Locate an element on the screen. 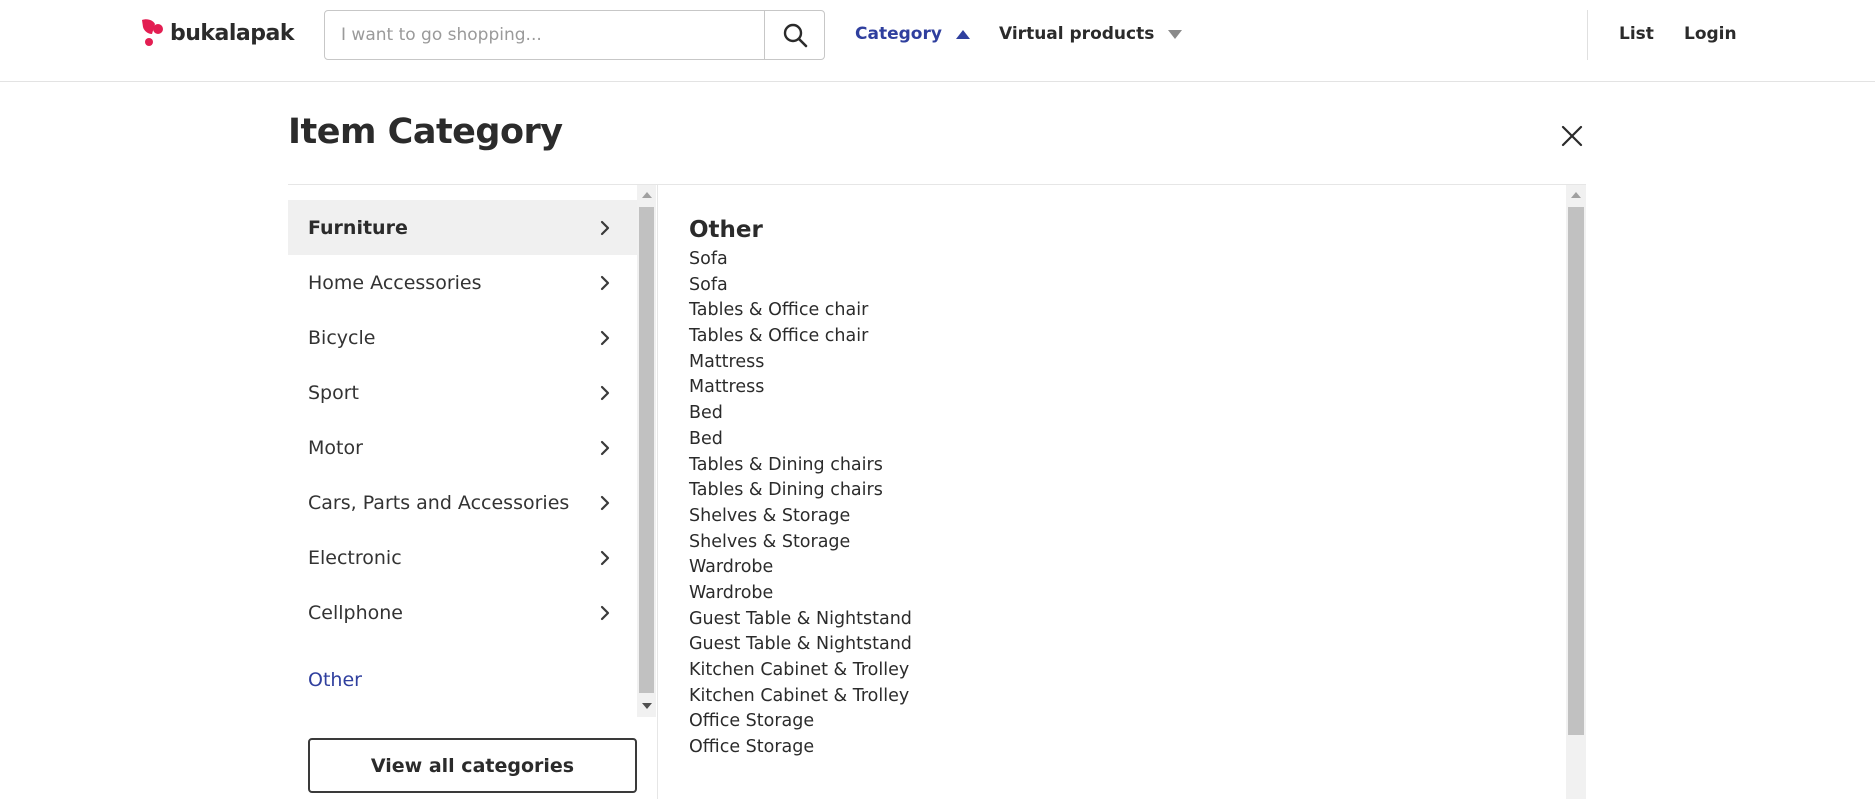 This screenshot has height=799, width=1875. search-button is located at coordinates (794, 35).